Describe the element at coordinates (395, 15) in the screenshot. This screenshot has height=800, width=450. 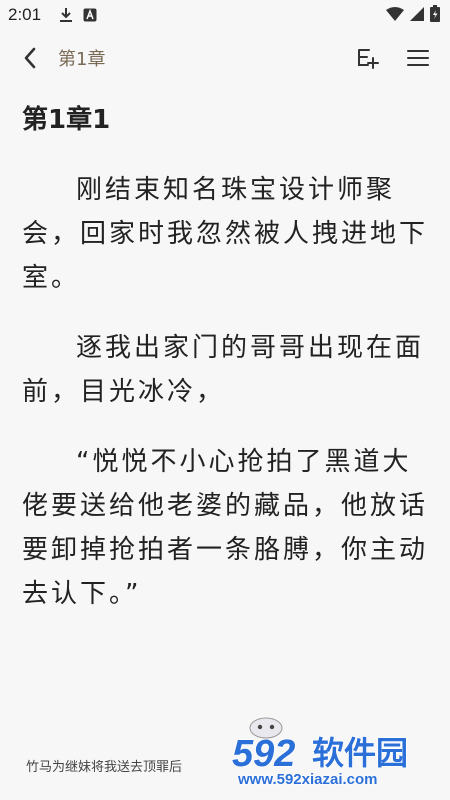
I see `wifi-icon` at that location.